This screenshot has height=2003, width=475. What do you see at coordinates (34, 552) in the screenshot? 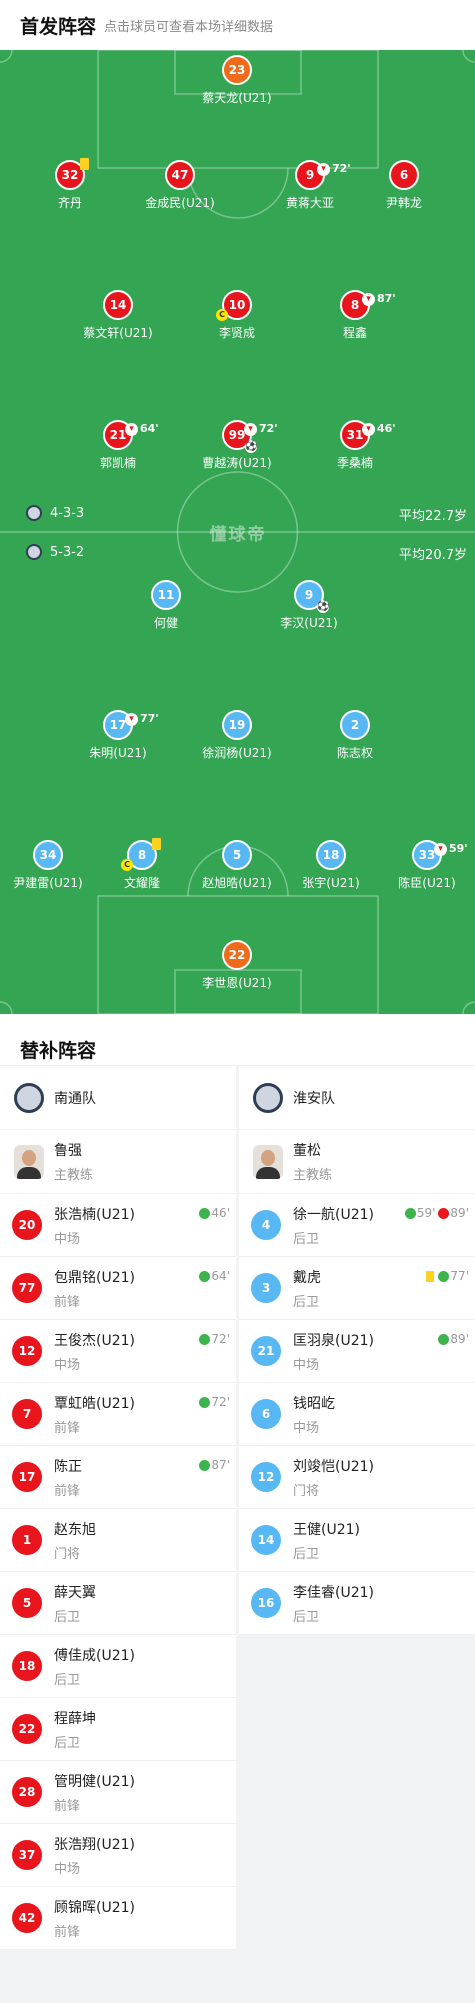
I see `away-team-logo-icon` at bounding box center [34, 552].